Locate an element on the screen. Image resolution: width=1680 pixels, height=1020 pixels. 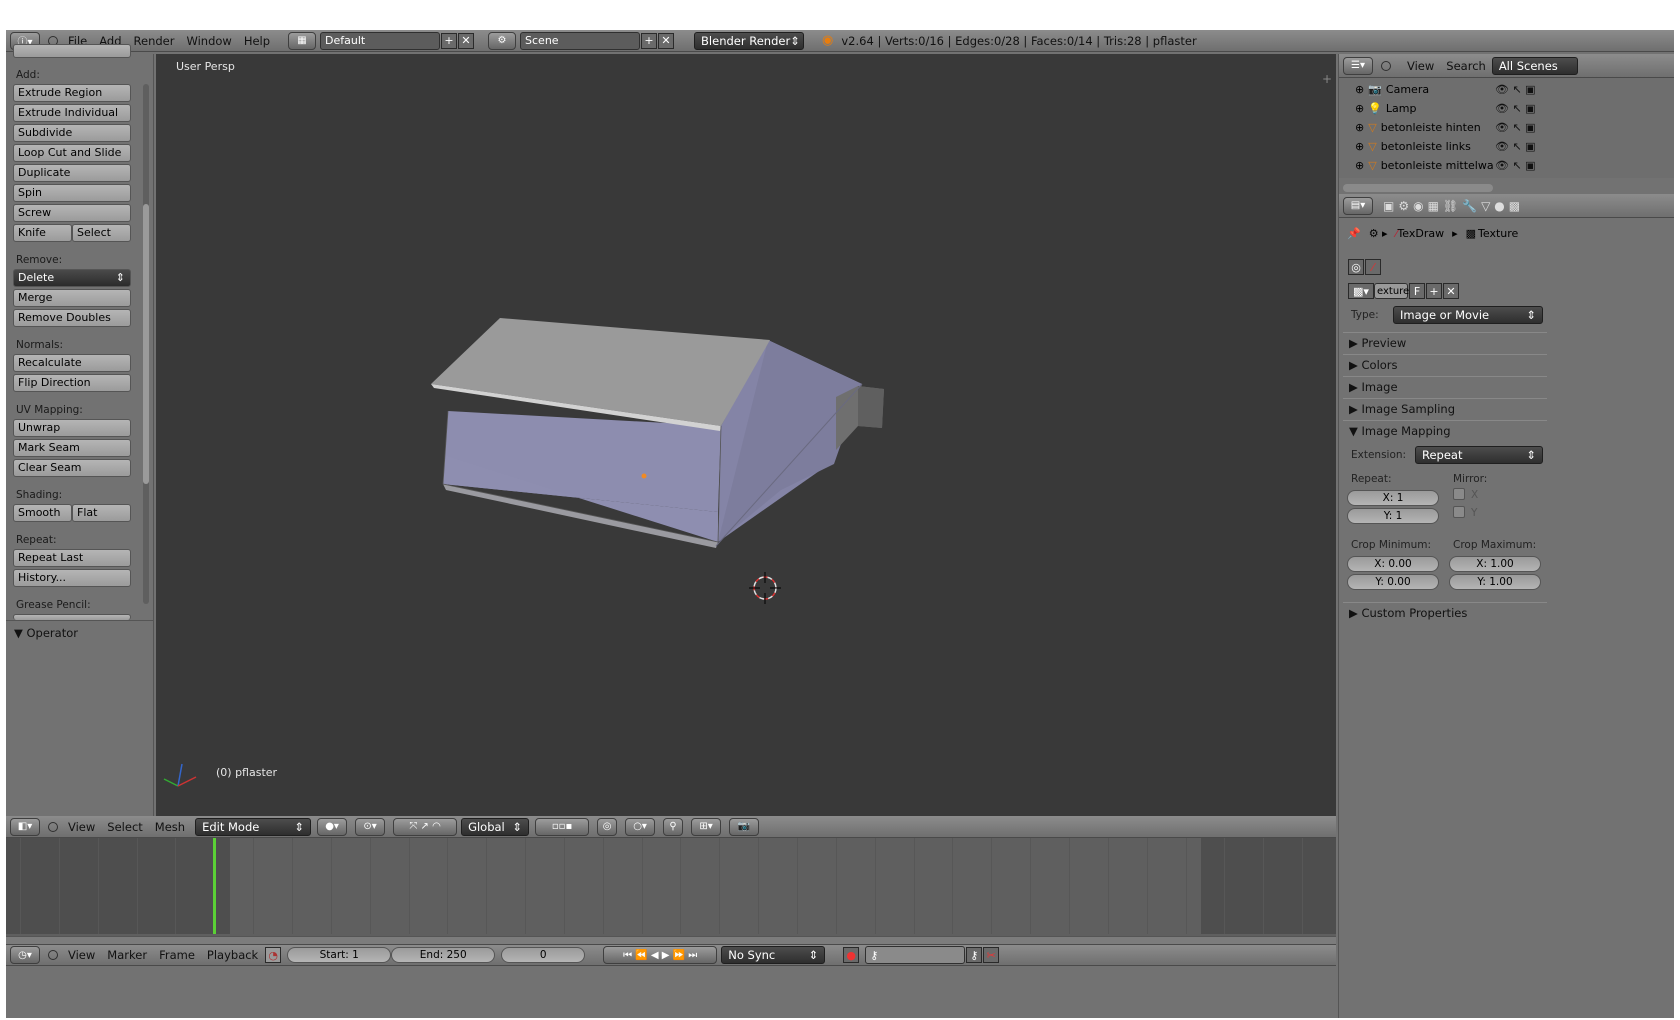
flat-button: Flat is located at coordinates (101, 513).